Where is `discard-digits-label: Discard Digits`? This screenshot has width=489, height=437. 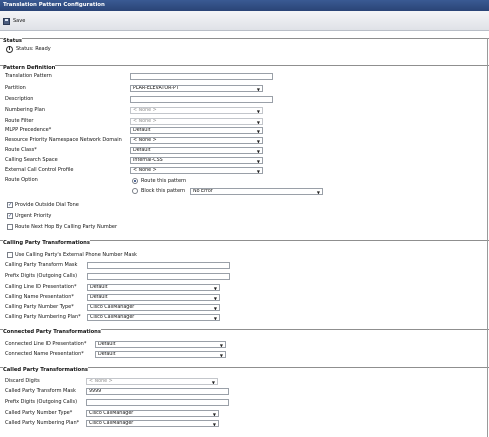 discard-digits-label: Discard Digits is located at coordinates (22, 381).